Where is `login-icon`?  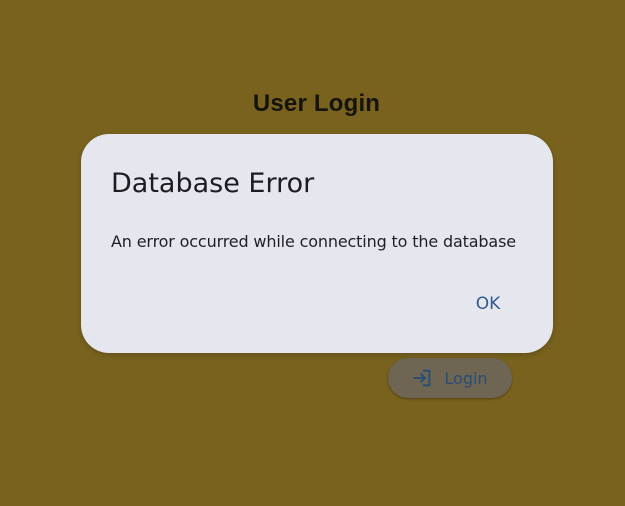
login-icon is located at coordinates (423, 378).